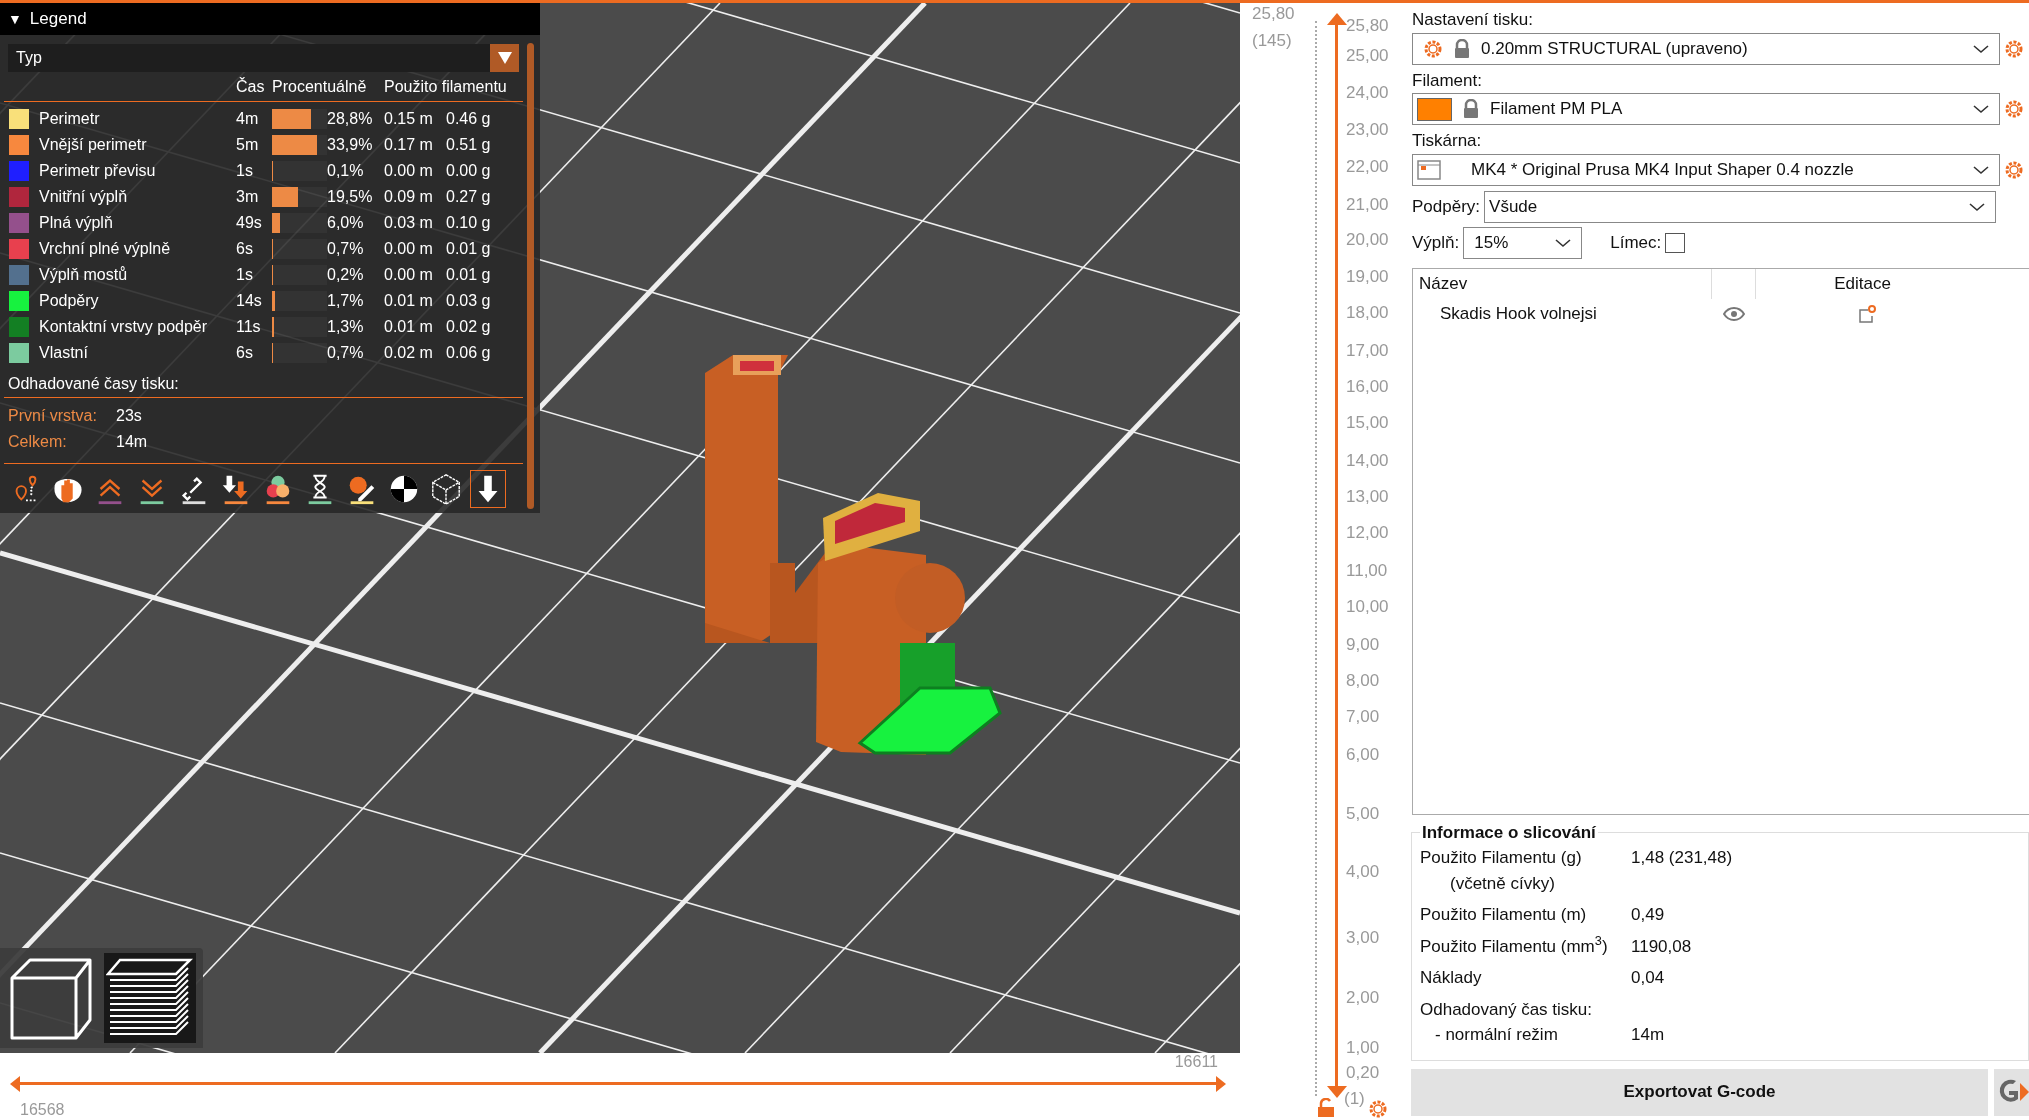 Image resolution: width=2029 pixels, height=1120 pixels. I want to click on legend-label: Vrchní plné výplně, so click(105, 249).